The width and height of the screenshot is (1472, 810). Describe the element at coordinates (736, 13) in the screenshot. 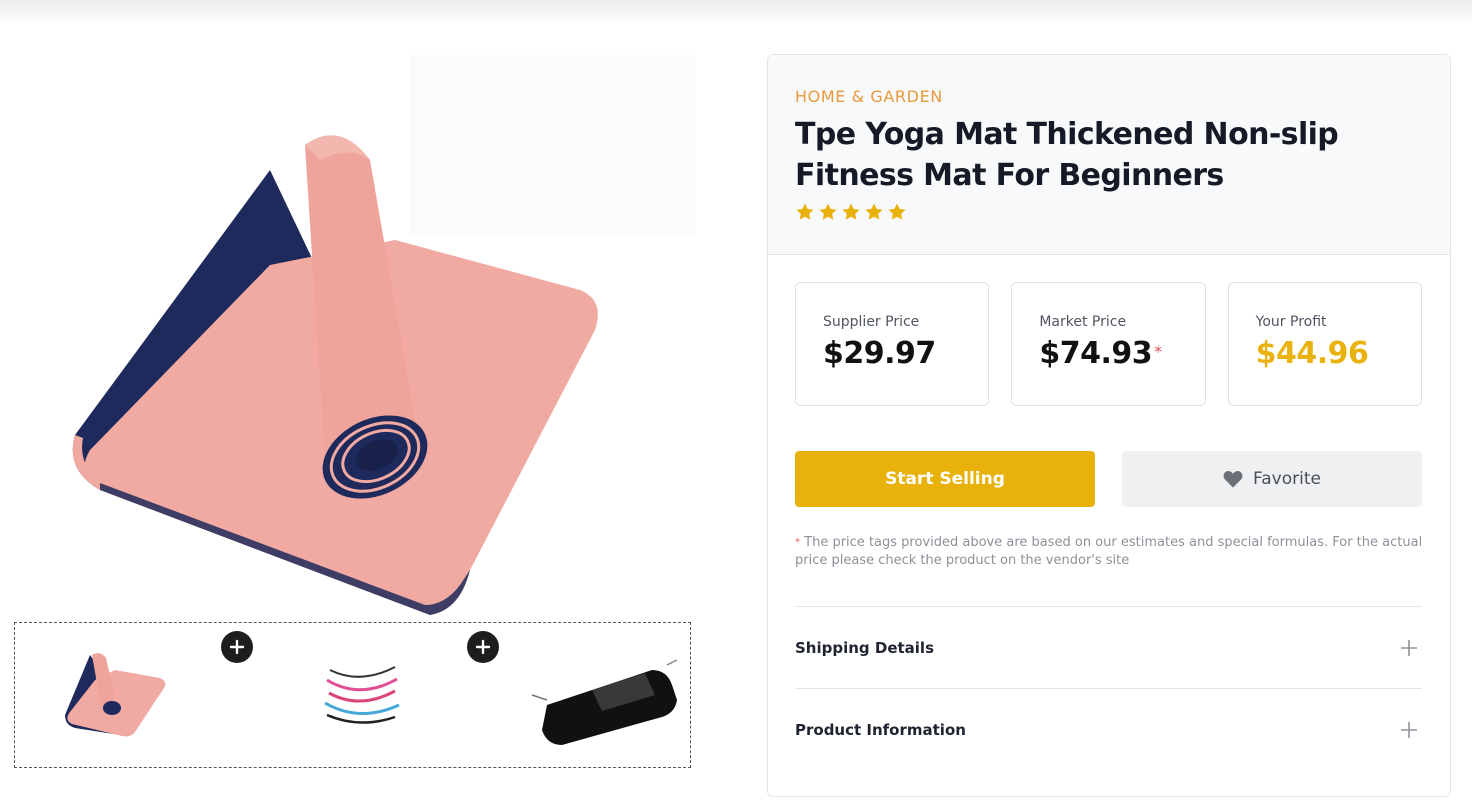

I see `top-bar-shadow` at that location.